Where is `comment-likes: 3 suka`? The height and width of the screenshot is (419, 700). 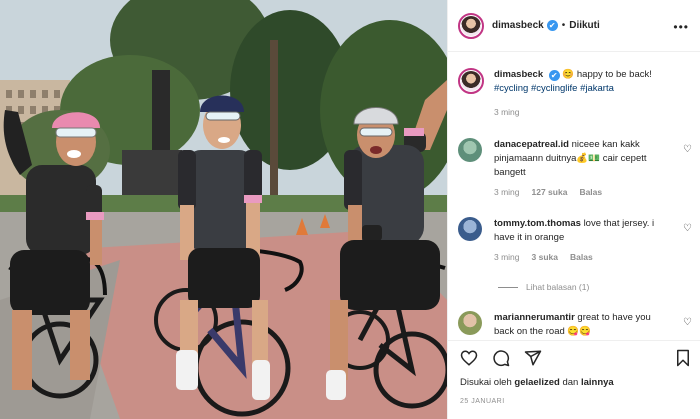 comment-likes: 3 suka is located at coordinates (545, 257).